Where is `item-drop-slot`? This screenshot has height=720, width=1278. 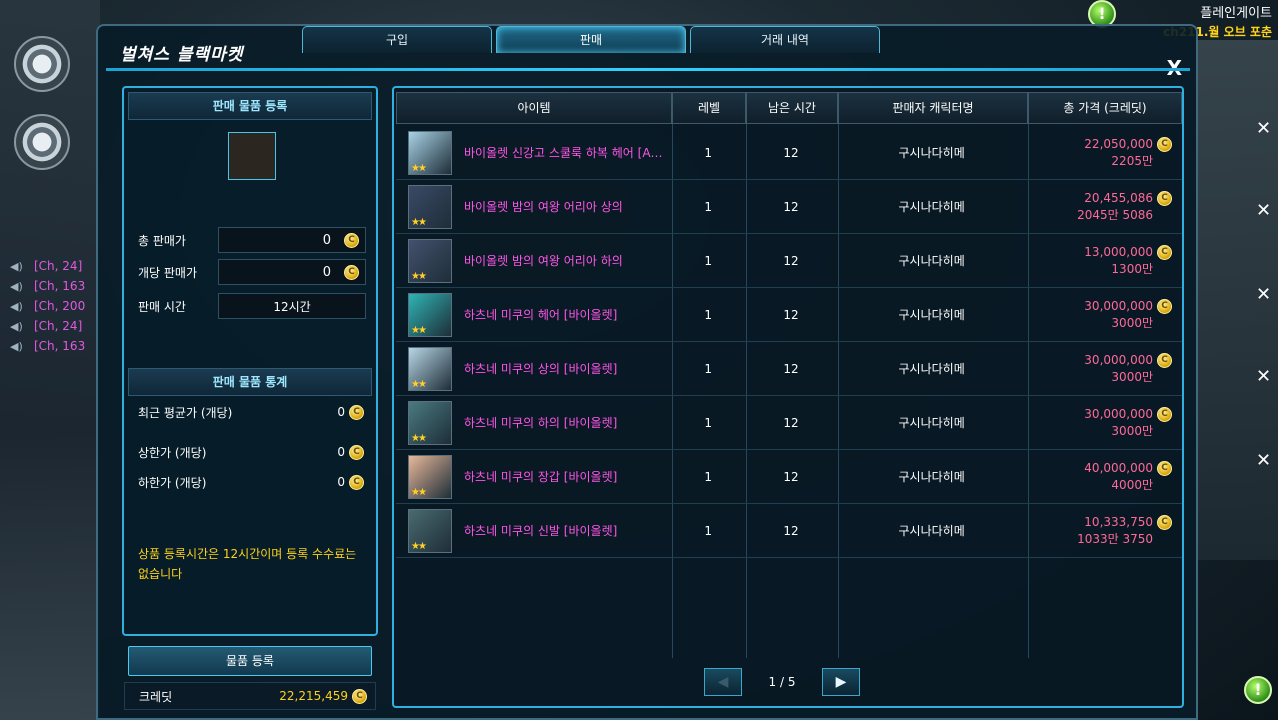
item-drop-slot is located at coordinates (252, 156).